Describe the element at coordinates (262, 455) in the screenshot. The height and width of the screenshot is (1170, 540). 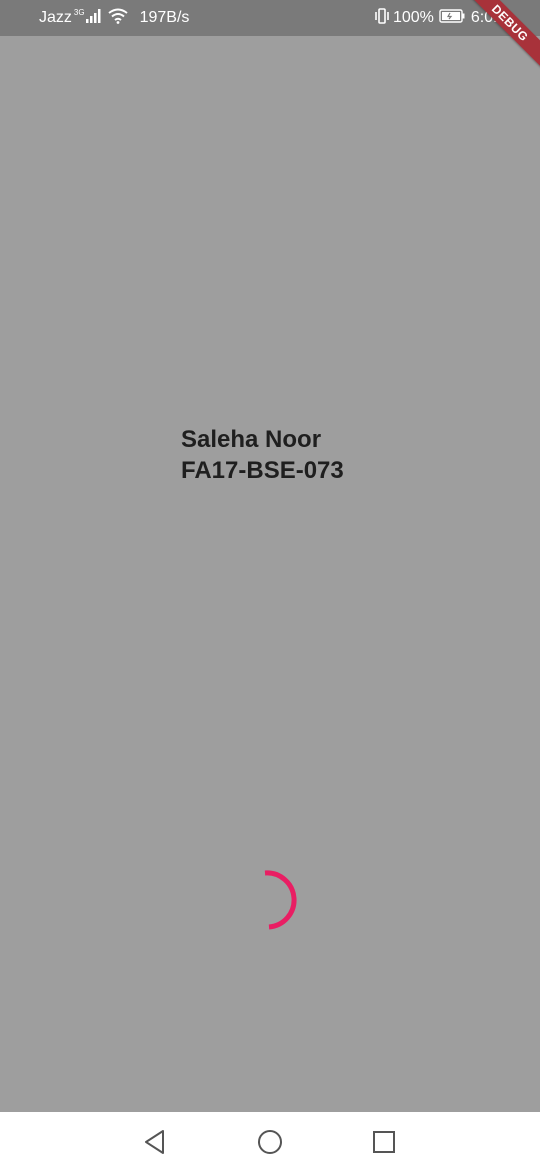
I see `identity-block: Saleha Noor FA17-BSE-073` at that location.